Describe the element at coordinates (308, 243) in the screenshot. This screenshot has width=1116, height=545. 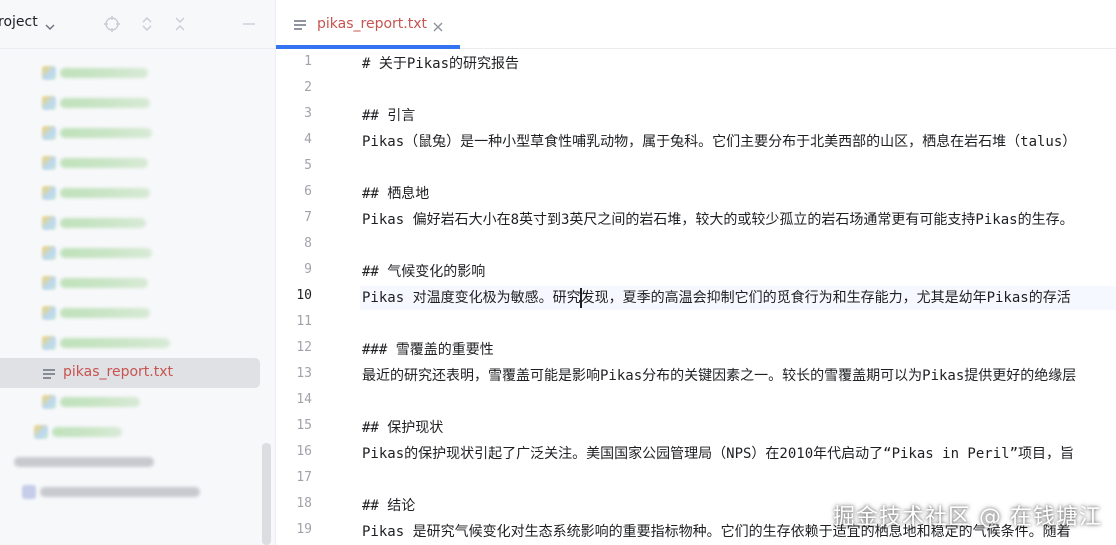
I see `line-number: 8` at that location.